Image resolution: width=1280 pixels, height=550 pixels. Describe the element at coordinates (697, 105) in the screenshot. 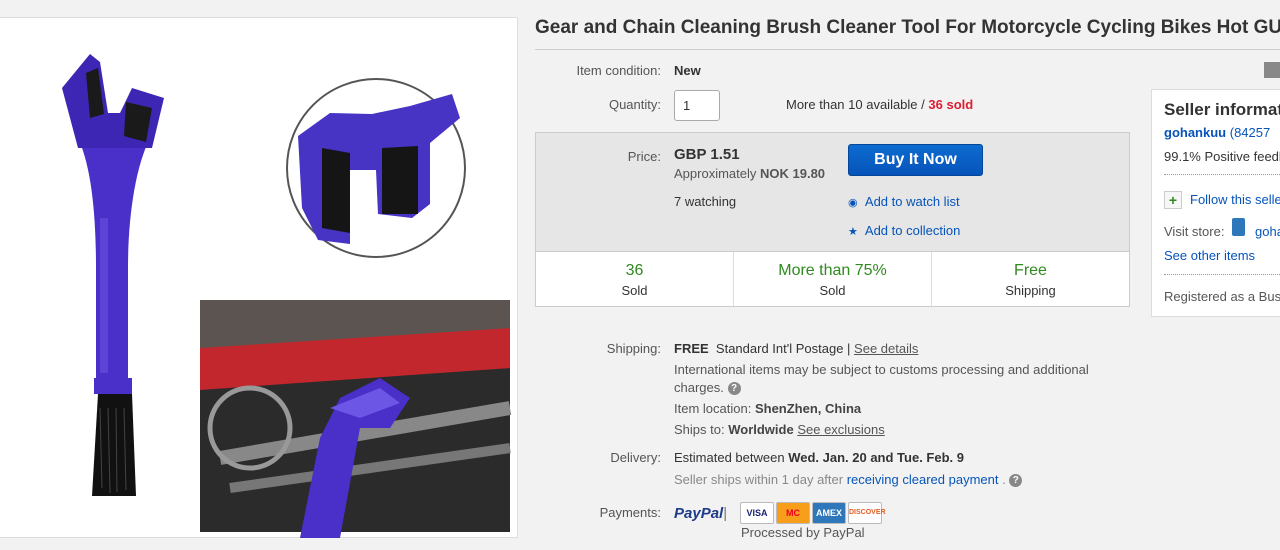

I see `quantity-input` at that location.